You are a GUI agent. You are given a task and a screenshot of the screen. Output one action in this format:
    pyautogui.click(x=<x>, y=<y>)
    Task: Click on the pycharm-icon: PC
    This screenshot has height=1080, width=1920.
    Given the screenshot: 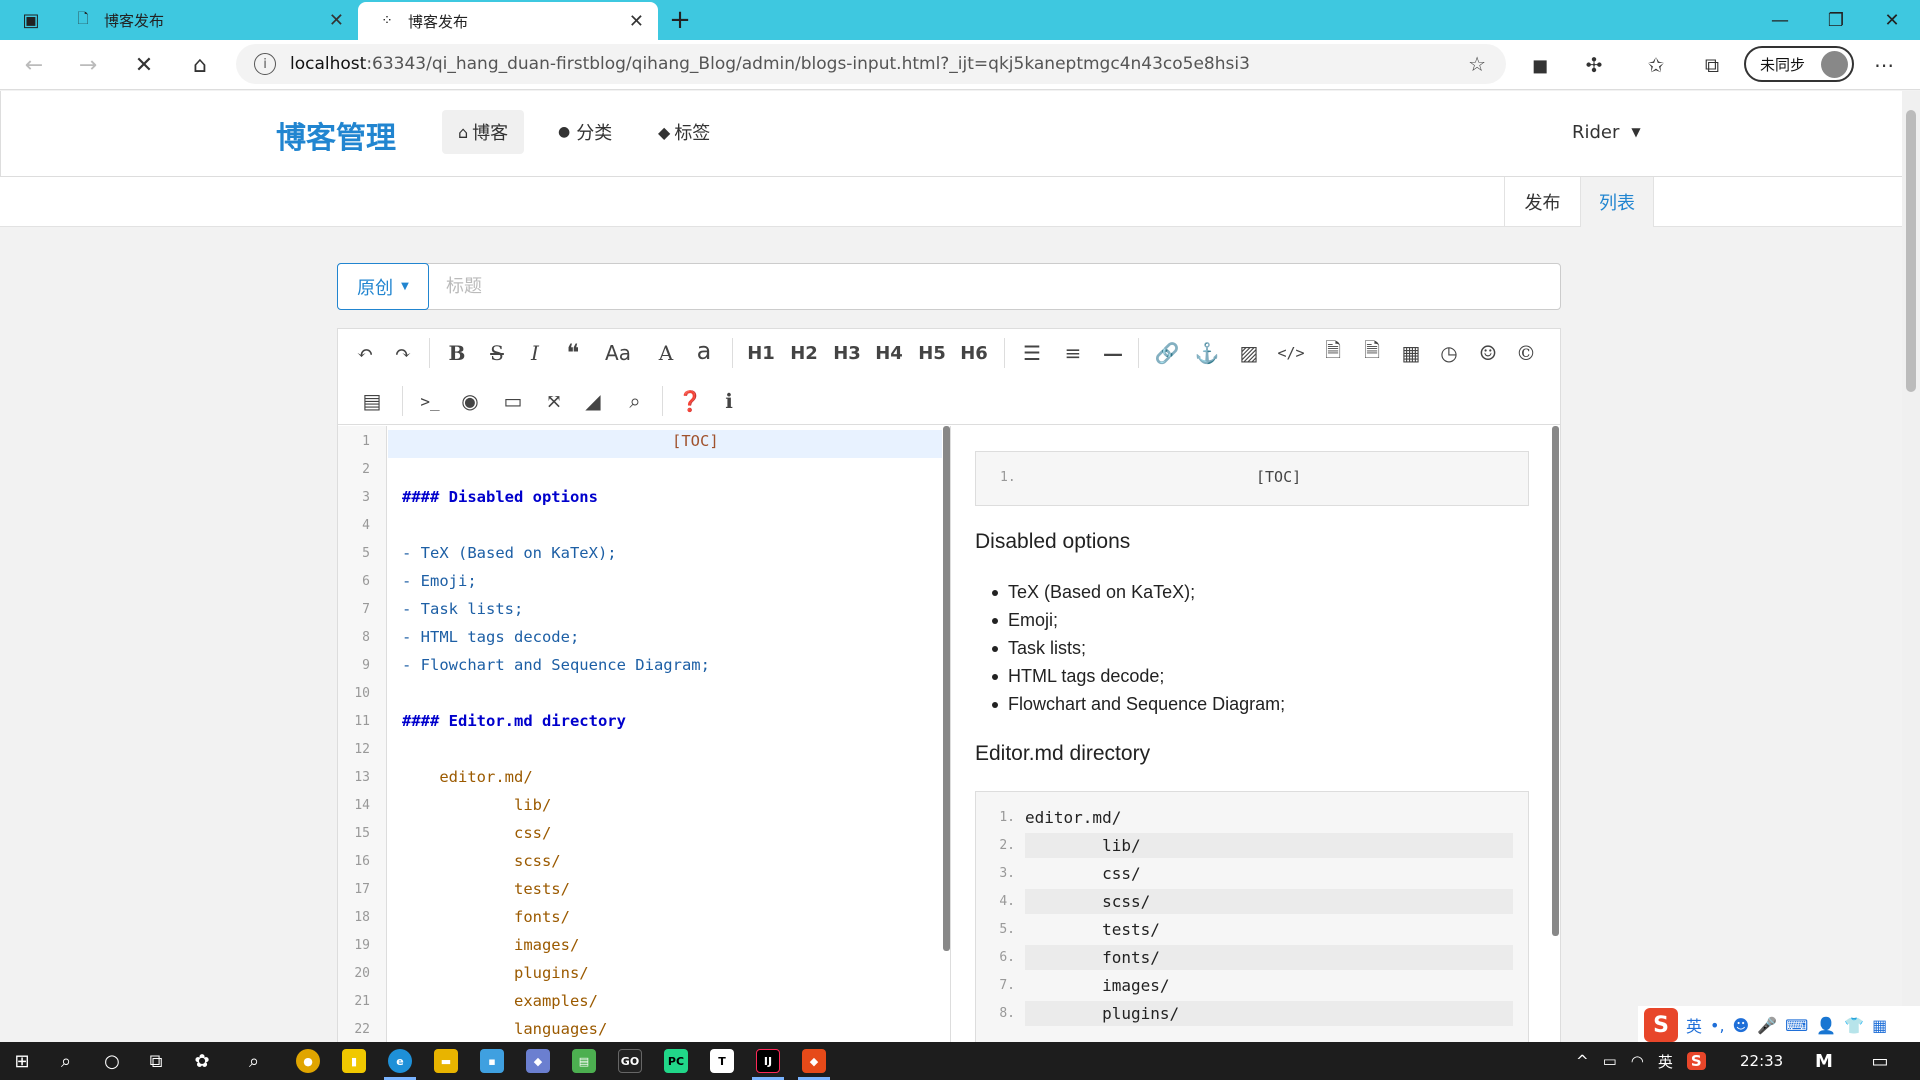 What is the action you would take?
    pyautogui.click(x=676, y=1061)
    